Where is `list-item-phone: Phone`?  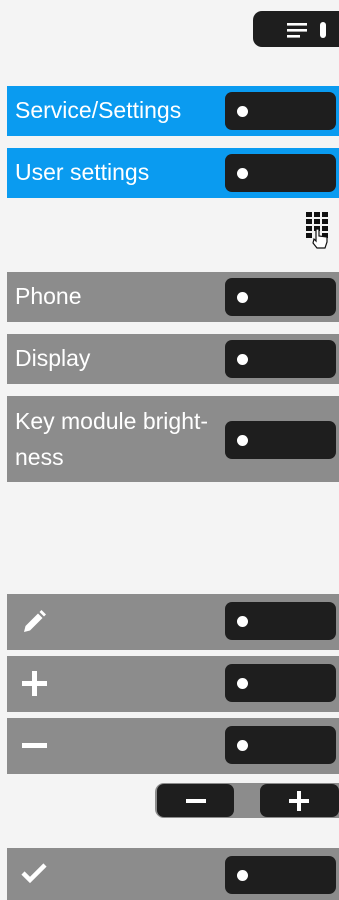 list-item-phone: Phone is located at coordinates (173, 297).